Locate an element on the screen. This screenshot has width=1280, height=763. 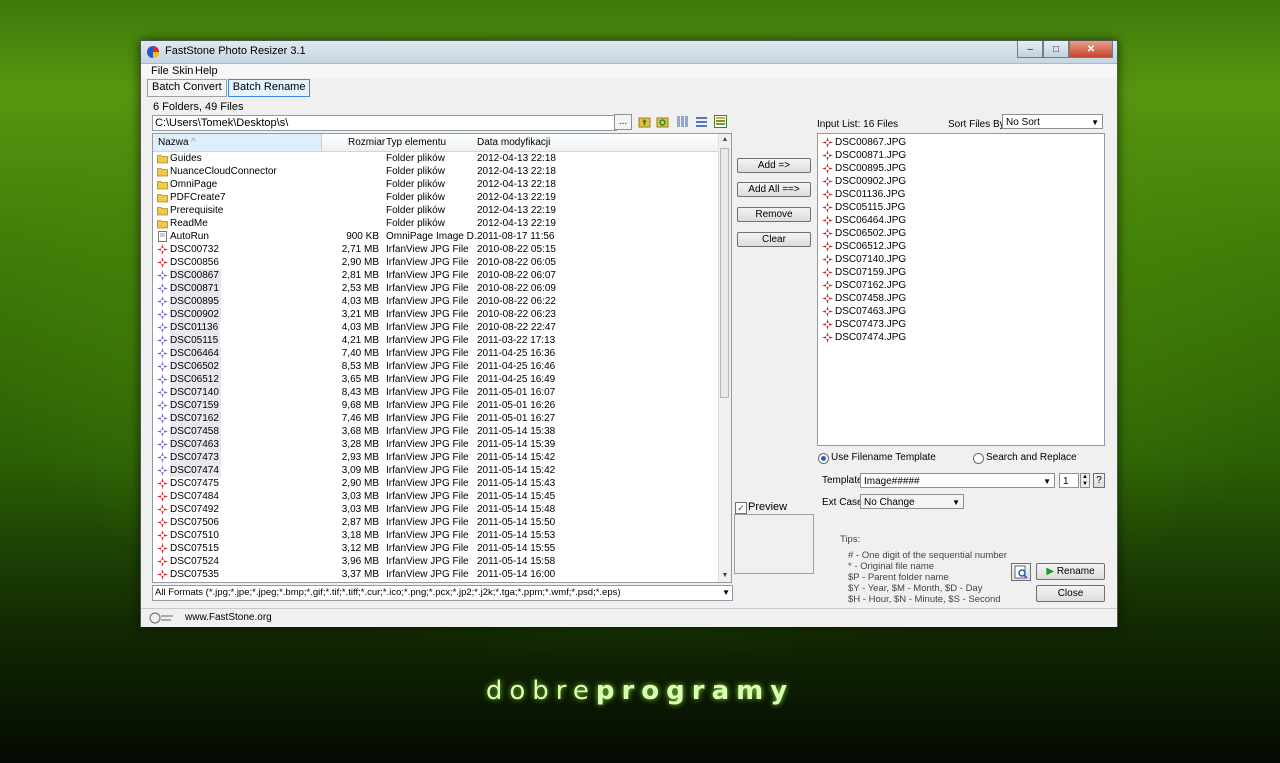
menu-file: File is located at coordinates (160, 71).